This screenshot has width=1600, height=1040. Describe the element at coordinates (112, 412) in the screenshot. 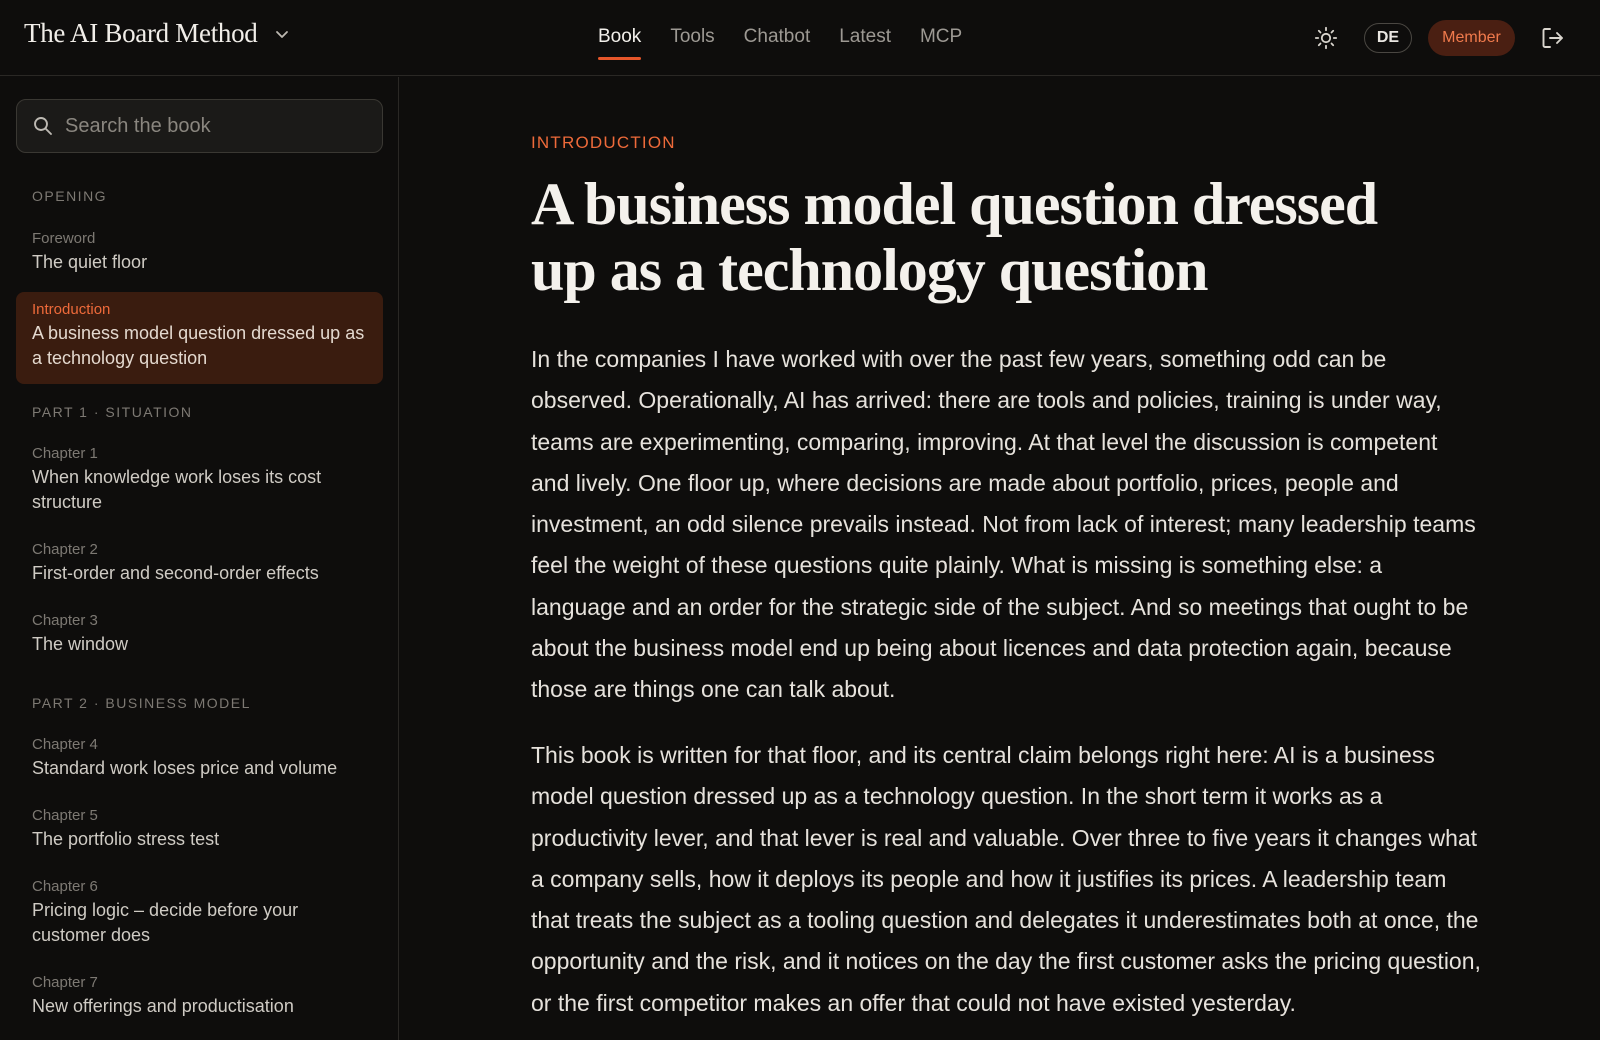

I see `section-heading-part1: PART 1 · SITUATION` at that location.